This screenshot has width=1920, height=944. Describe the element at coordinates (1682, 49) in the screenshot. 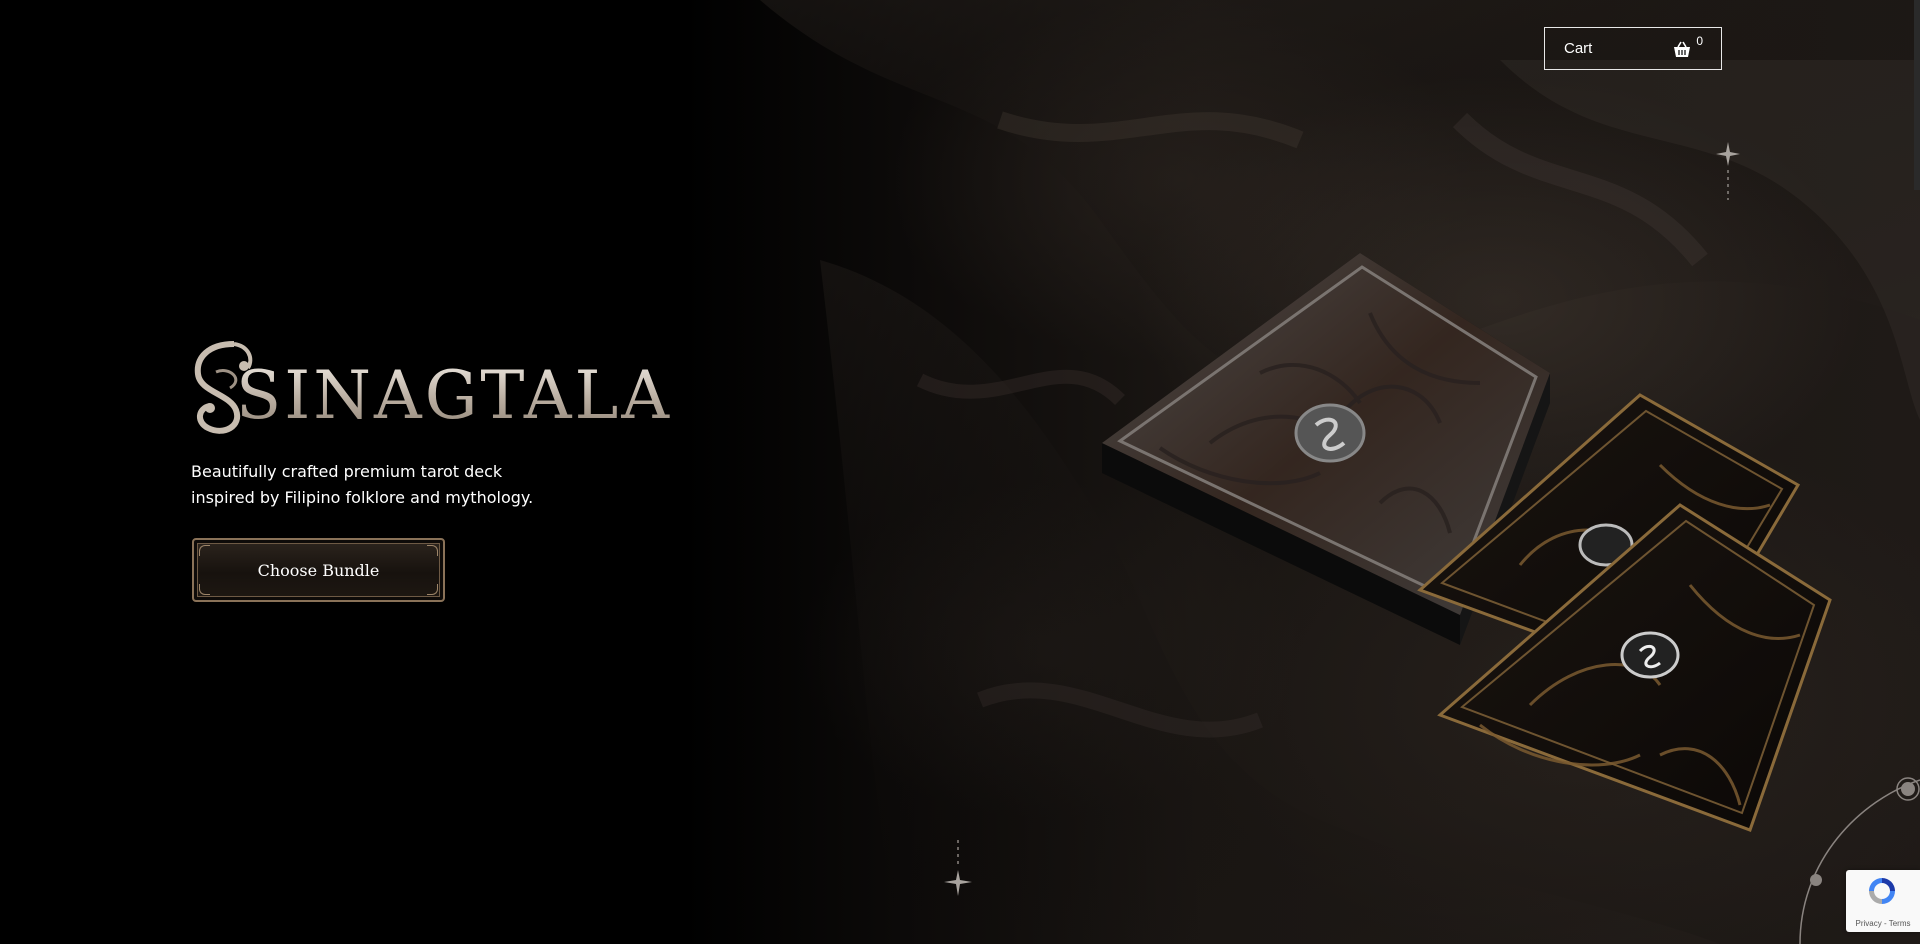

I see `basket-icon` at that location.